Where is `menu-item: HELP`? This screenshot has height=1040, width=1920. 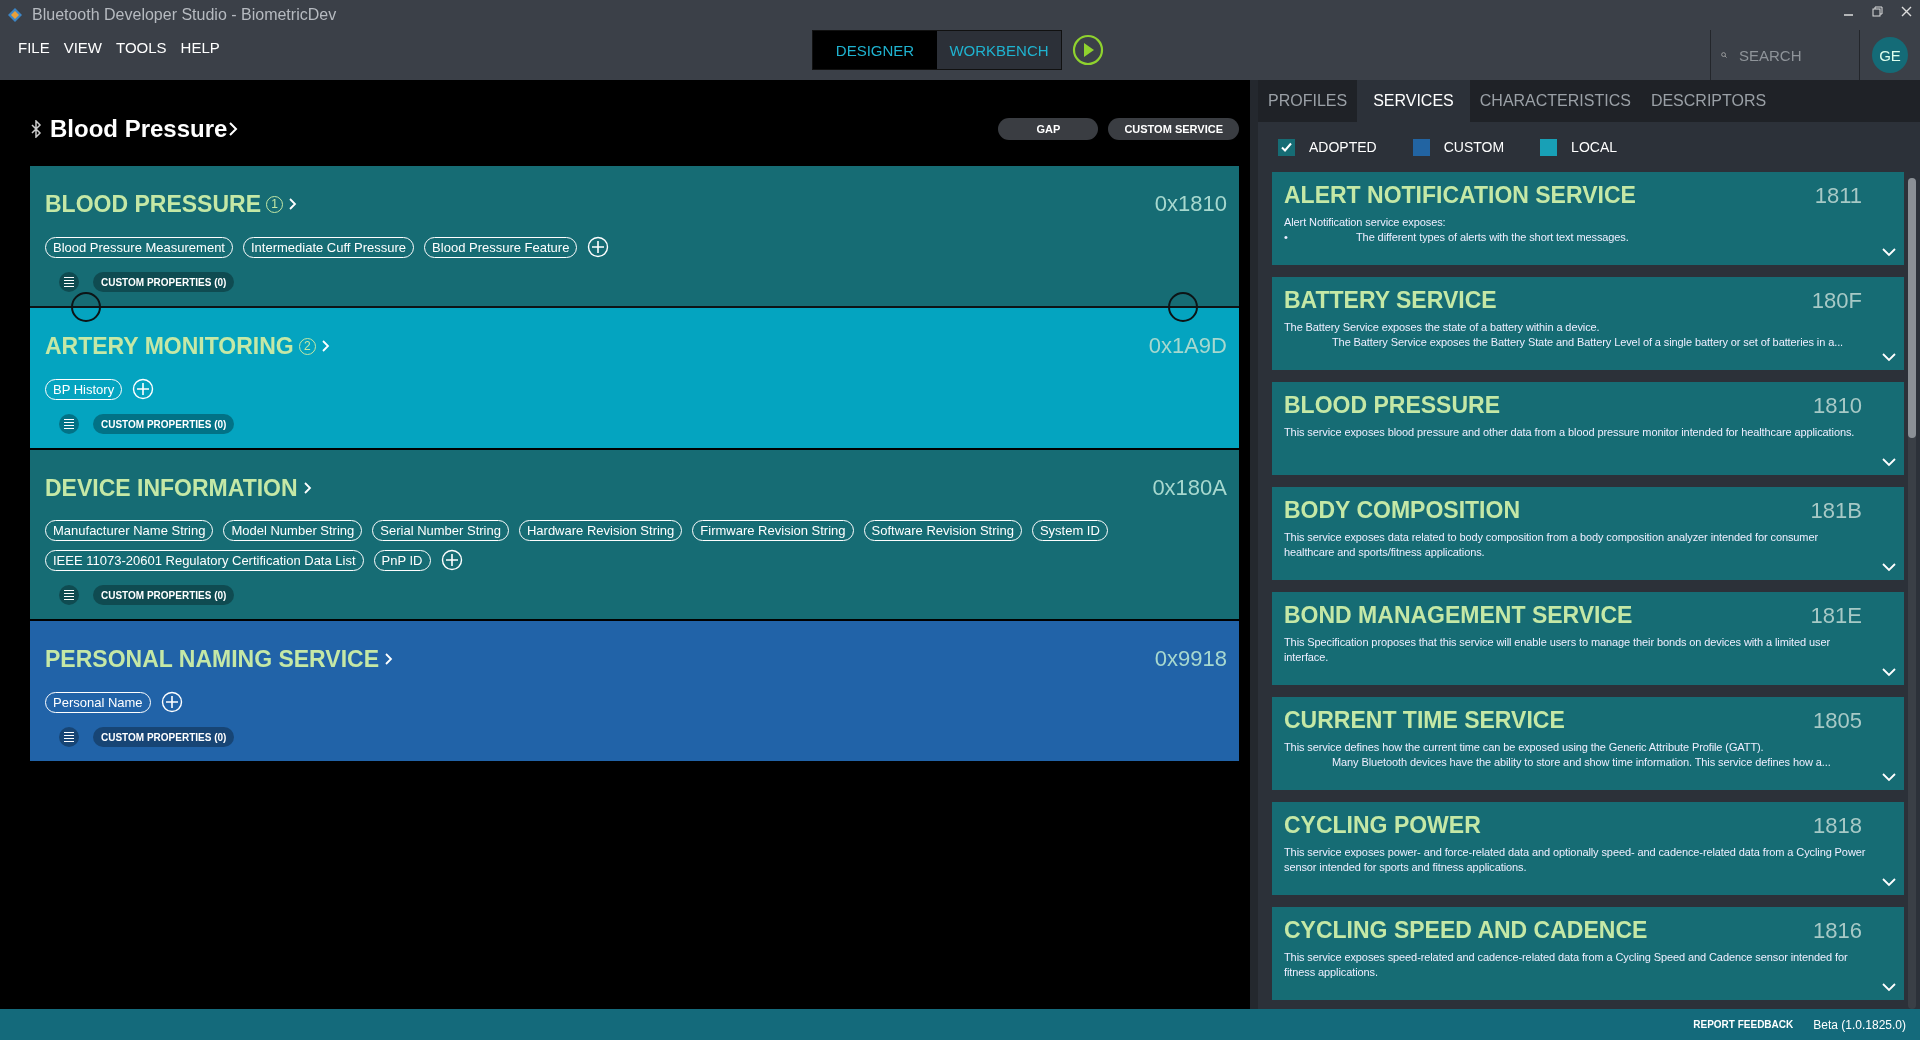 menu-item: HELP is located at coordinates (200, 47).